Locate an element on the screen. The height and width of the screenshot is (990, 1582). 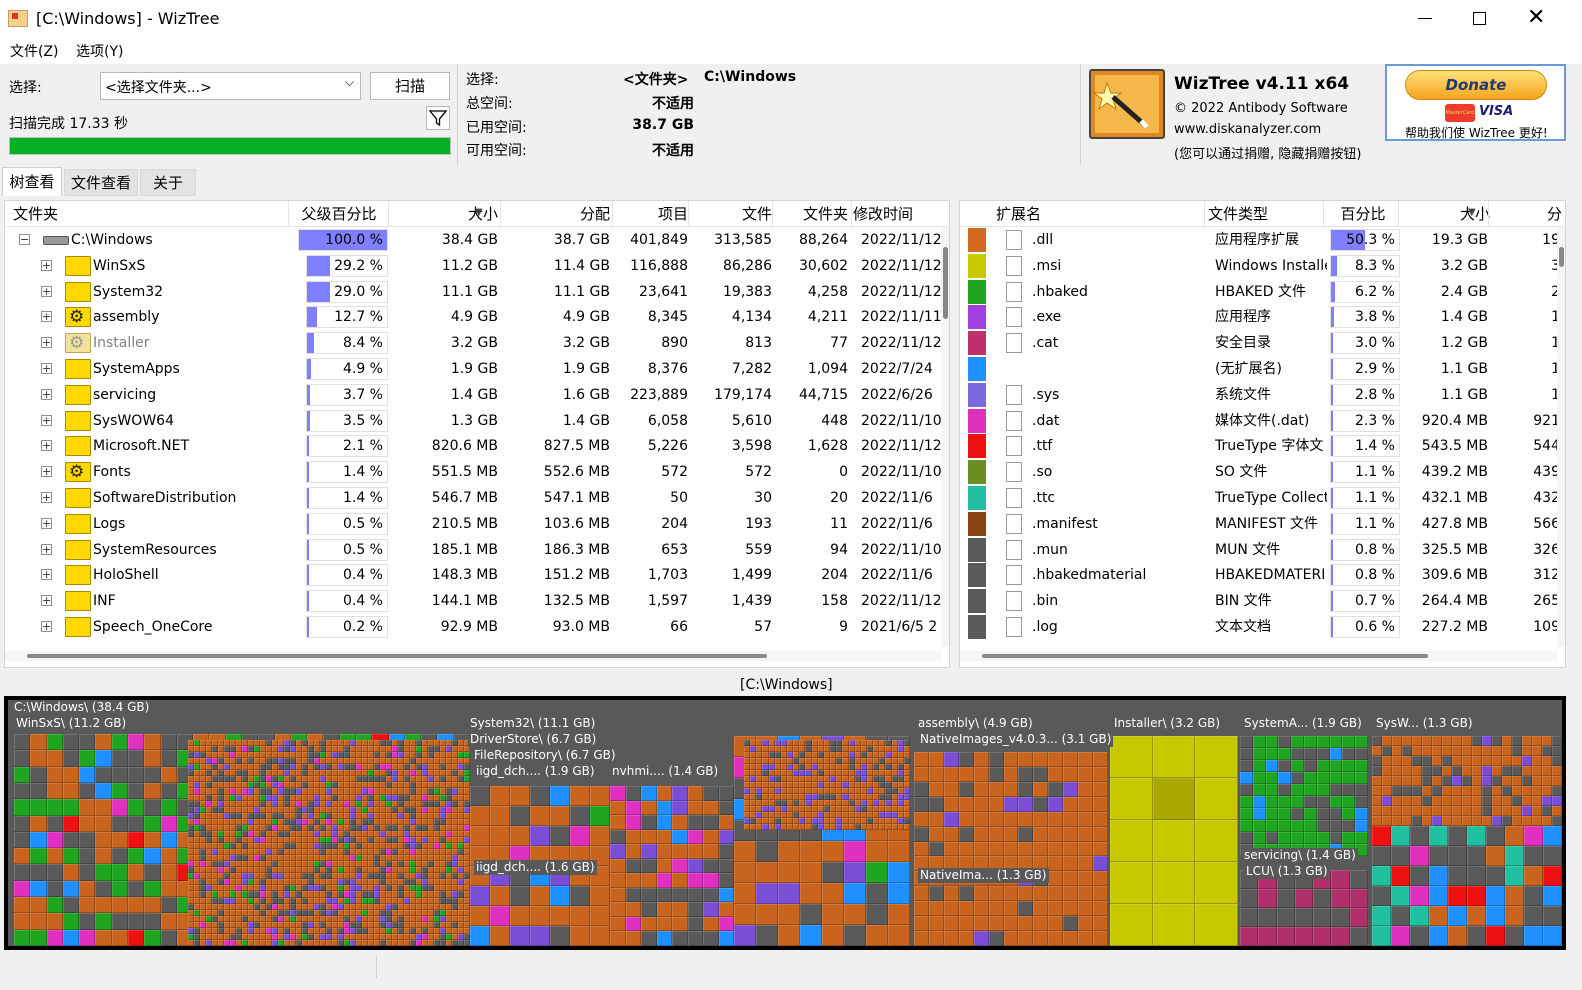
extension-row: .cat 安全目录 3.0 % 1.2 GB 1 is located at coordinates (1258, 343).